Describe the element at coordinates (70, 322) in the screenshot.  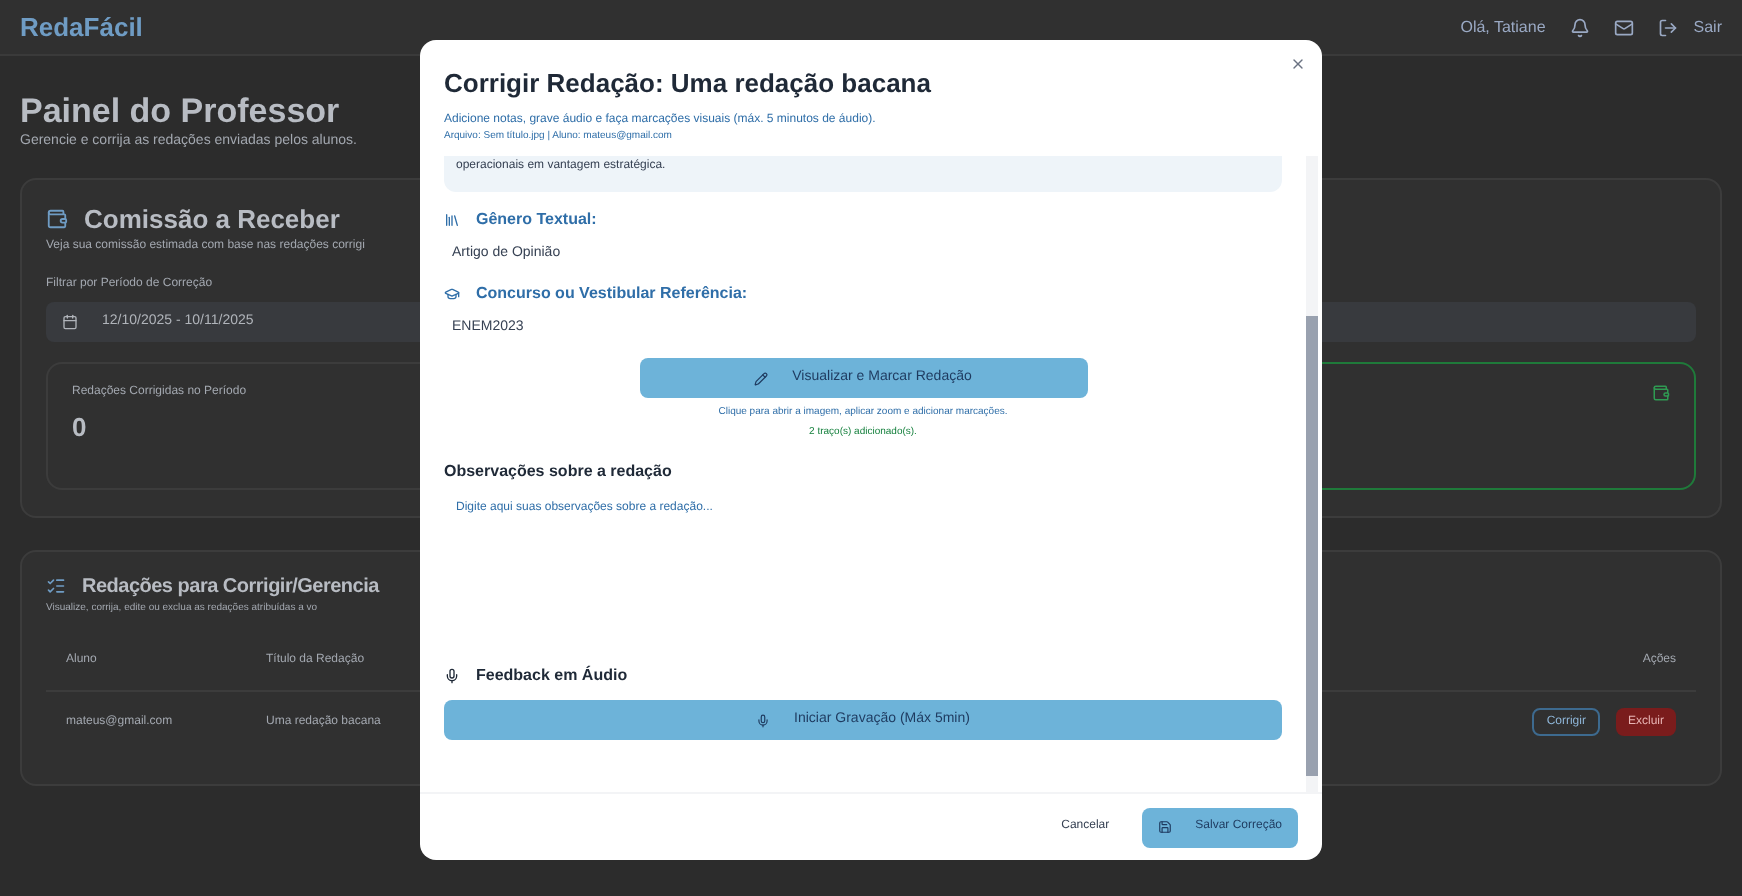
I see `calendar-icon` at that location.